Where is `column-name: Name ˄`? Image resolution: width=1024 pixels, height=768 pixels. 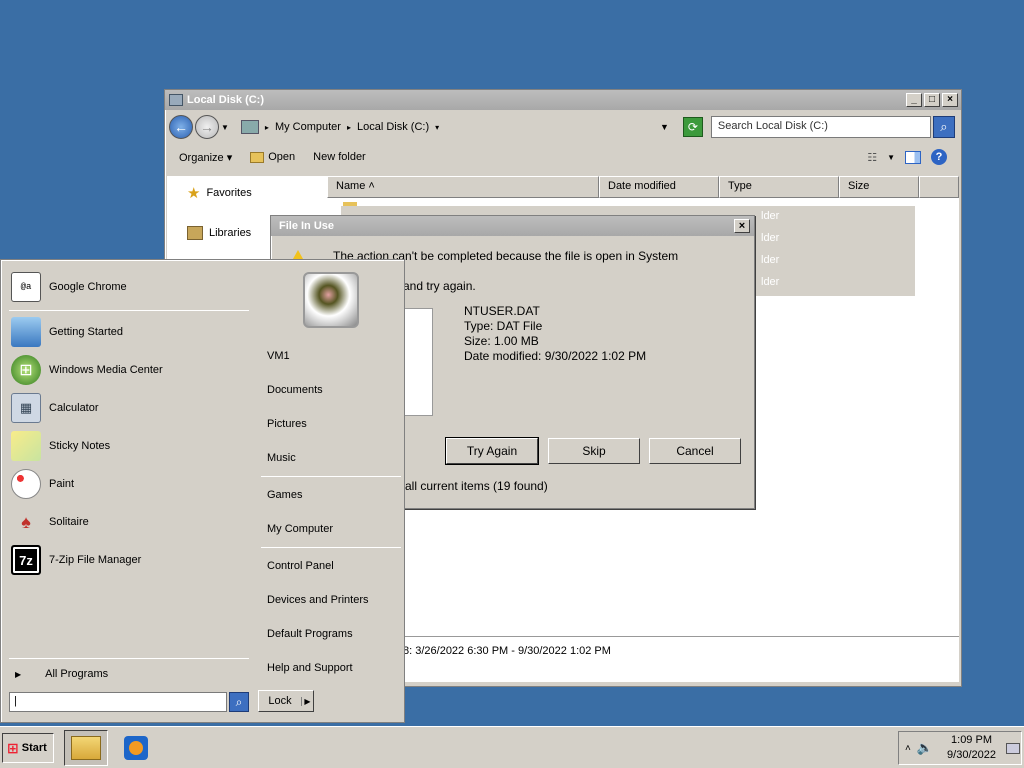
column-name: Name ˄ is located at coordinates (463, 187).